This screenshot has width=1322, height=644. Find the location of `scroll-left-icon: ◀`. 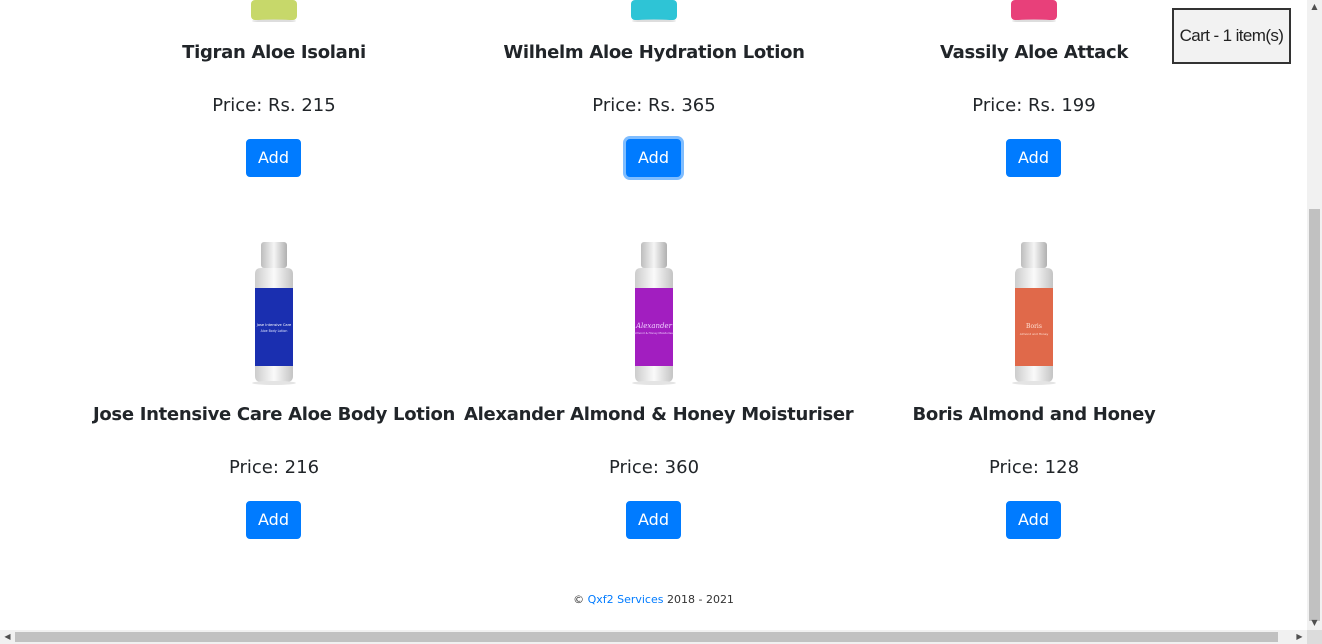

scroll-left-icon: ◀ is located at coordinates (7, 637).